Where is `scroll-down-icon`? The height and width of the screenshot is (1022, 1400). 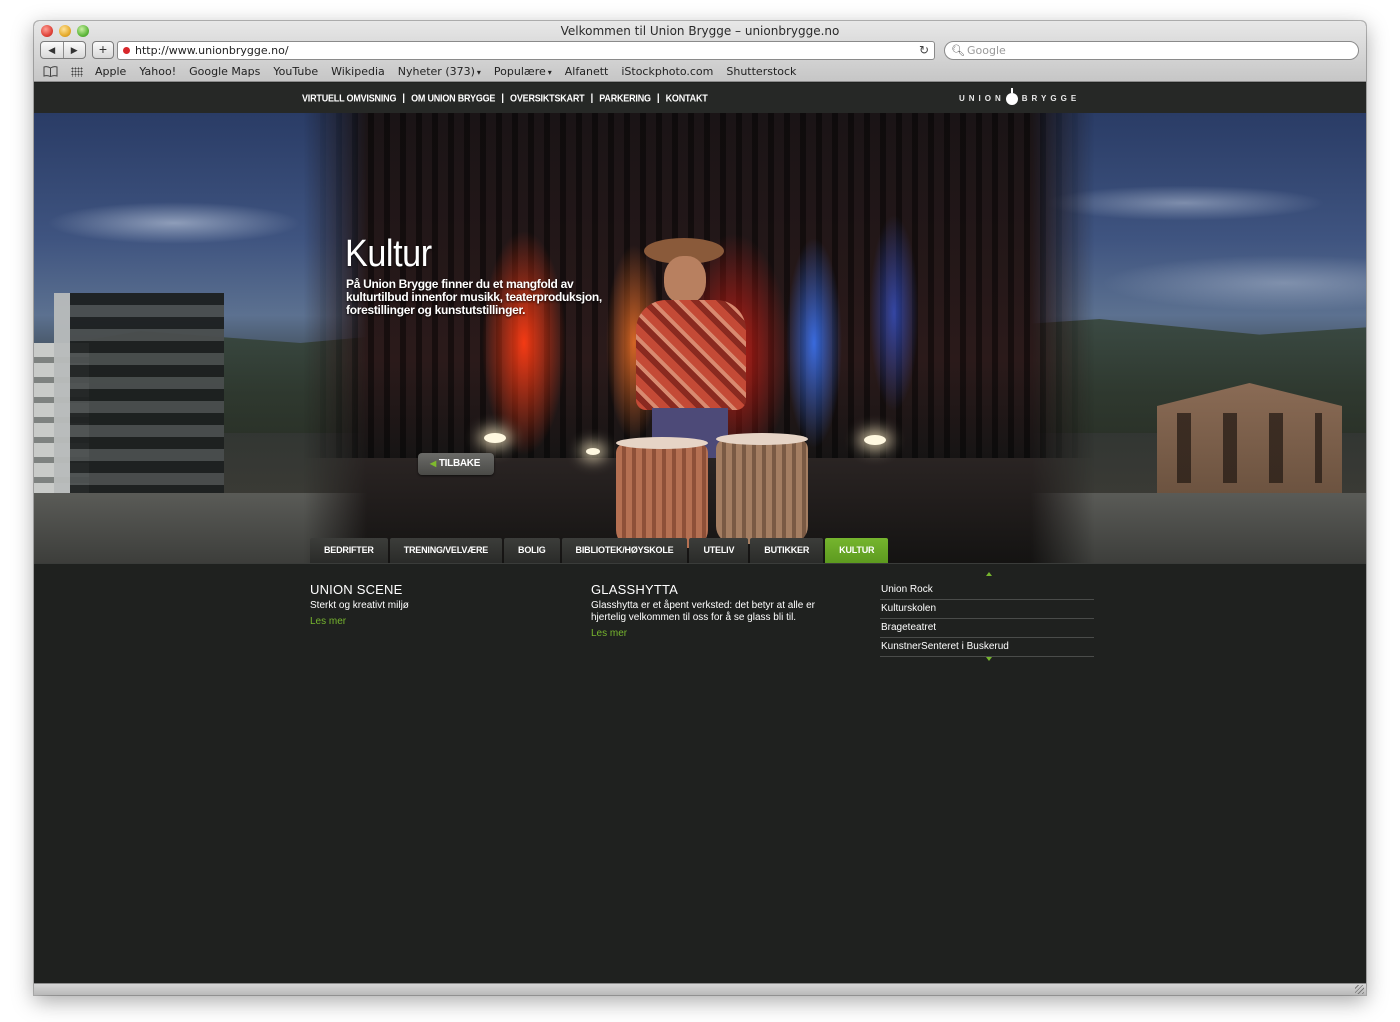 scroll-down-icon is located at coordinates (989, 659).